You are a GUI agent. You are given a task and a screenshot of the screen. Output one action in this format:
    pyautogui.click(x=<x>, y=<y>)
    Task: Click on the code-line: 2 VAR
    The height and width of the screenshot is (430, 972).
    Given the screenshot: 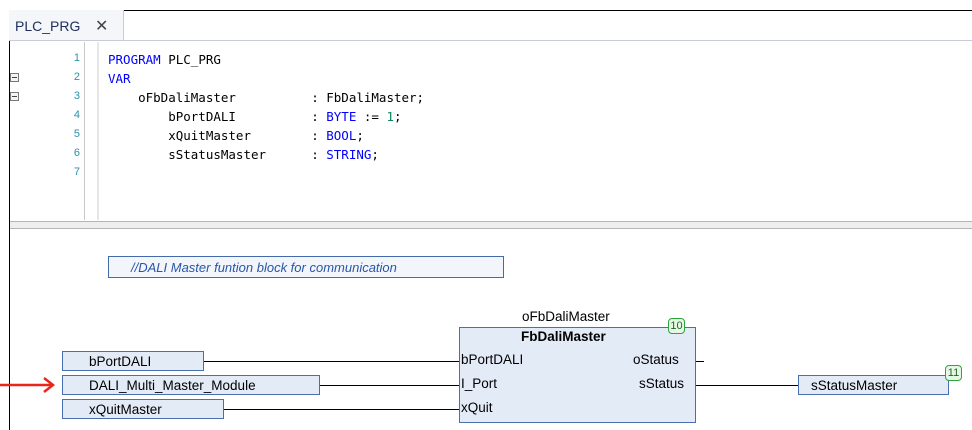 What is the action you would take?
    pyautogui.click(x=491, y=78)
    